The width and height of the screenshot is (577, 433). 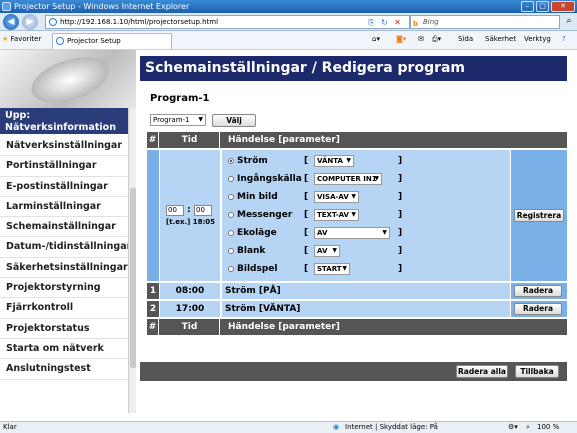 What do you see at coordinates (133, 278) in the screenshot?
I see `scrollbar-thumb` at bounding box center [133, 278].